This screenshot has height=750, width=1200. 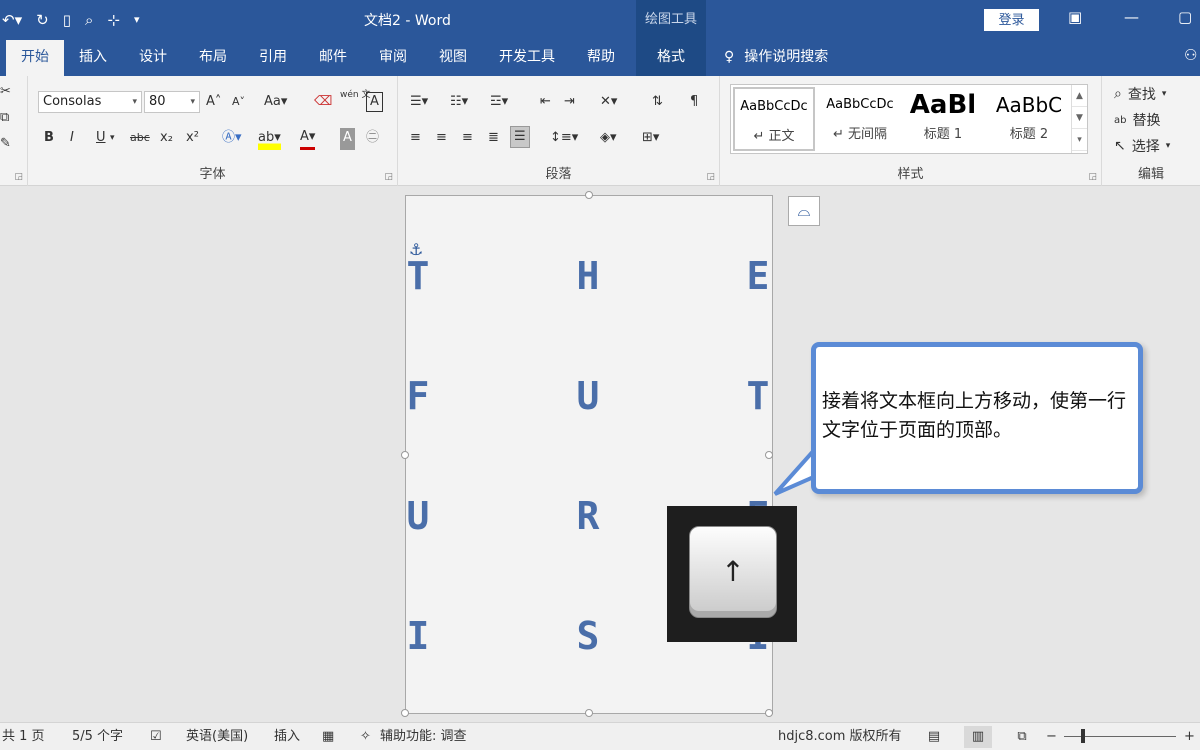 What do you see at coordinates (804, 211) in the screenshot?
I see `layout-options-icon: ⌓` at bounding box center [804, 211].